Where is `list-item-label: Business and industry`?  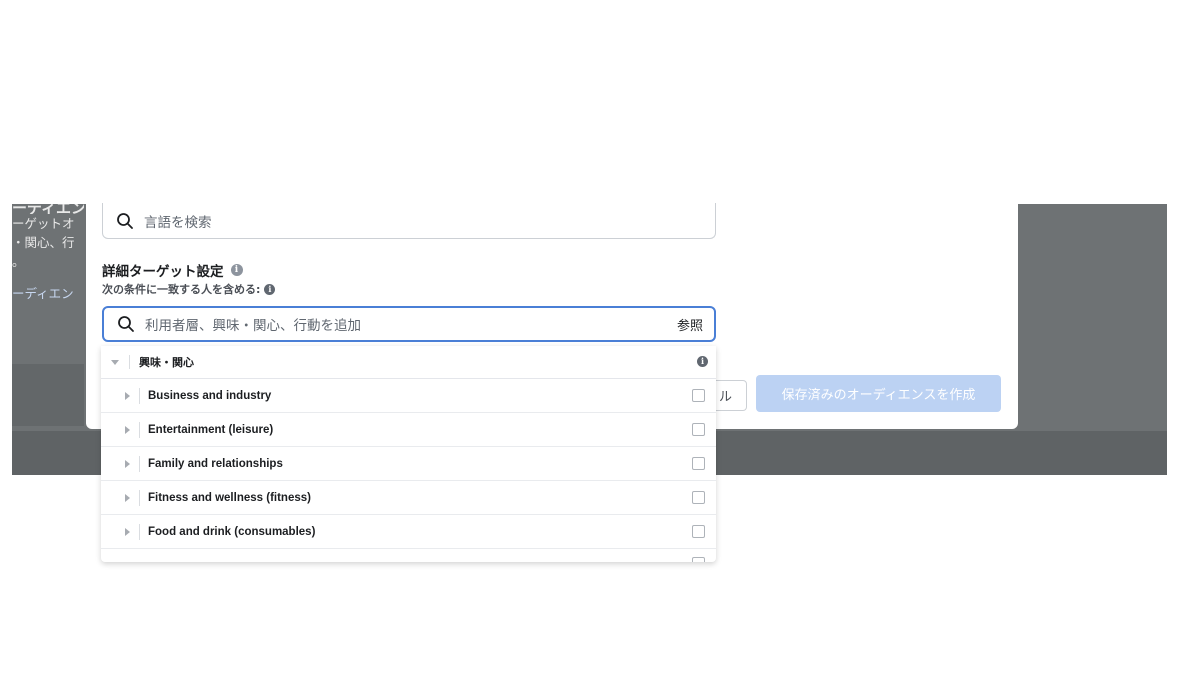
list-item-label: Business and industry is located at coordinates (210, 395).